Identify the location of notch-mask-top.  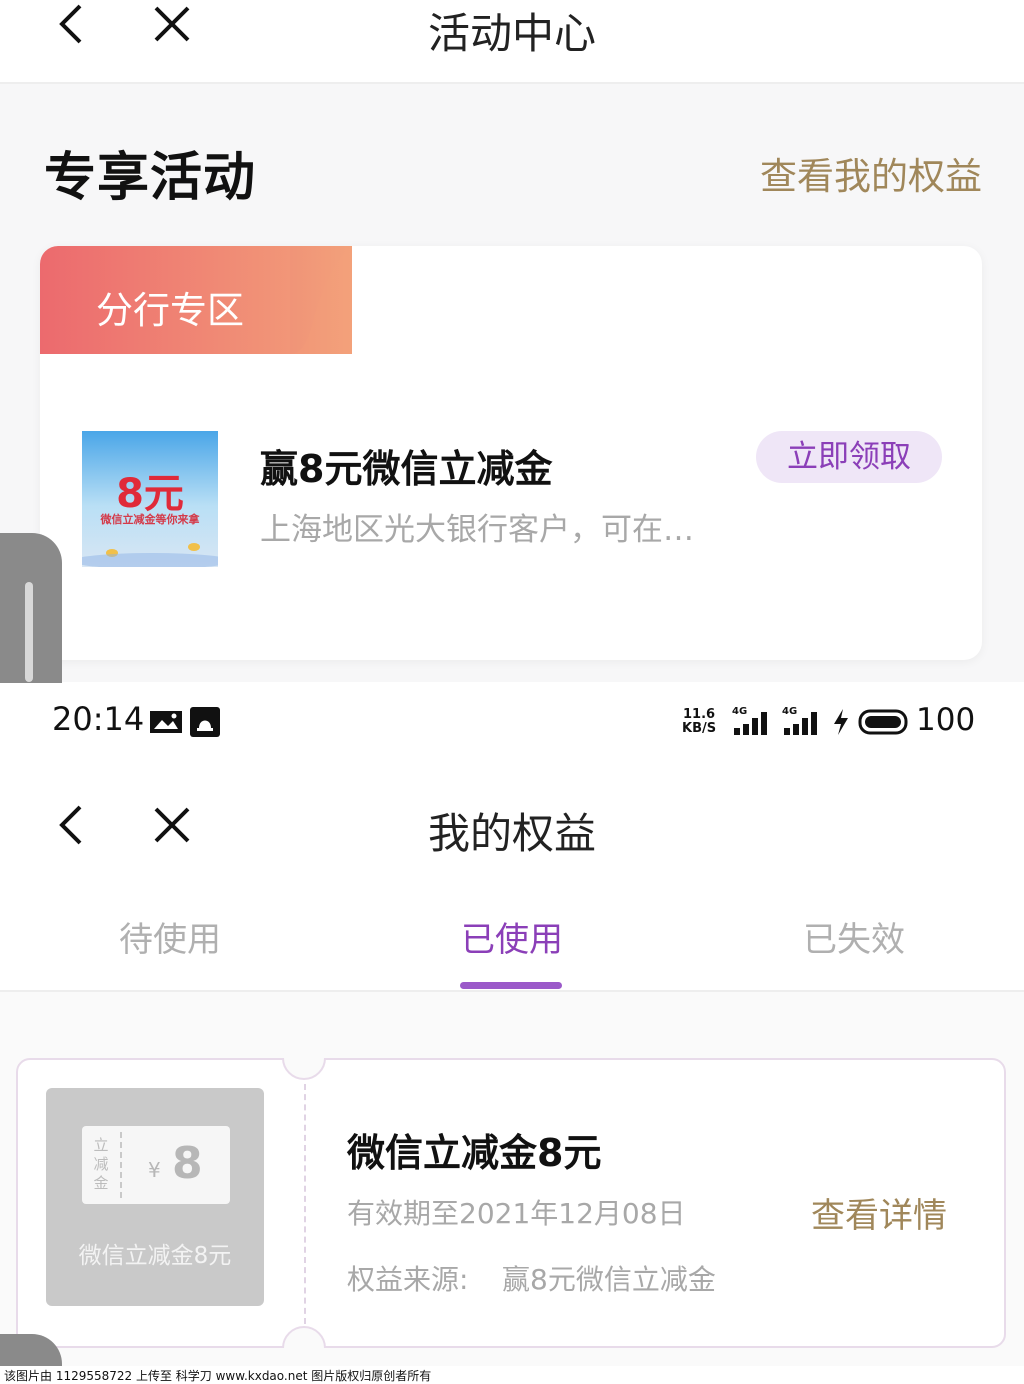
(305, 1039).